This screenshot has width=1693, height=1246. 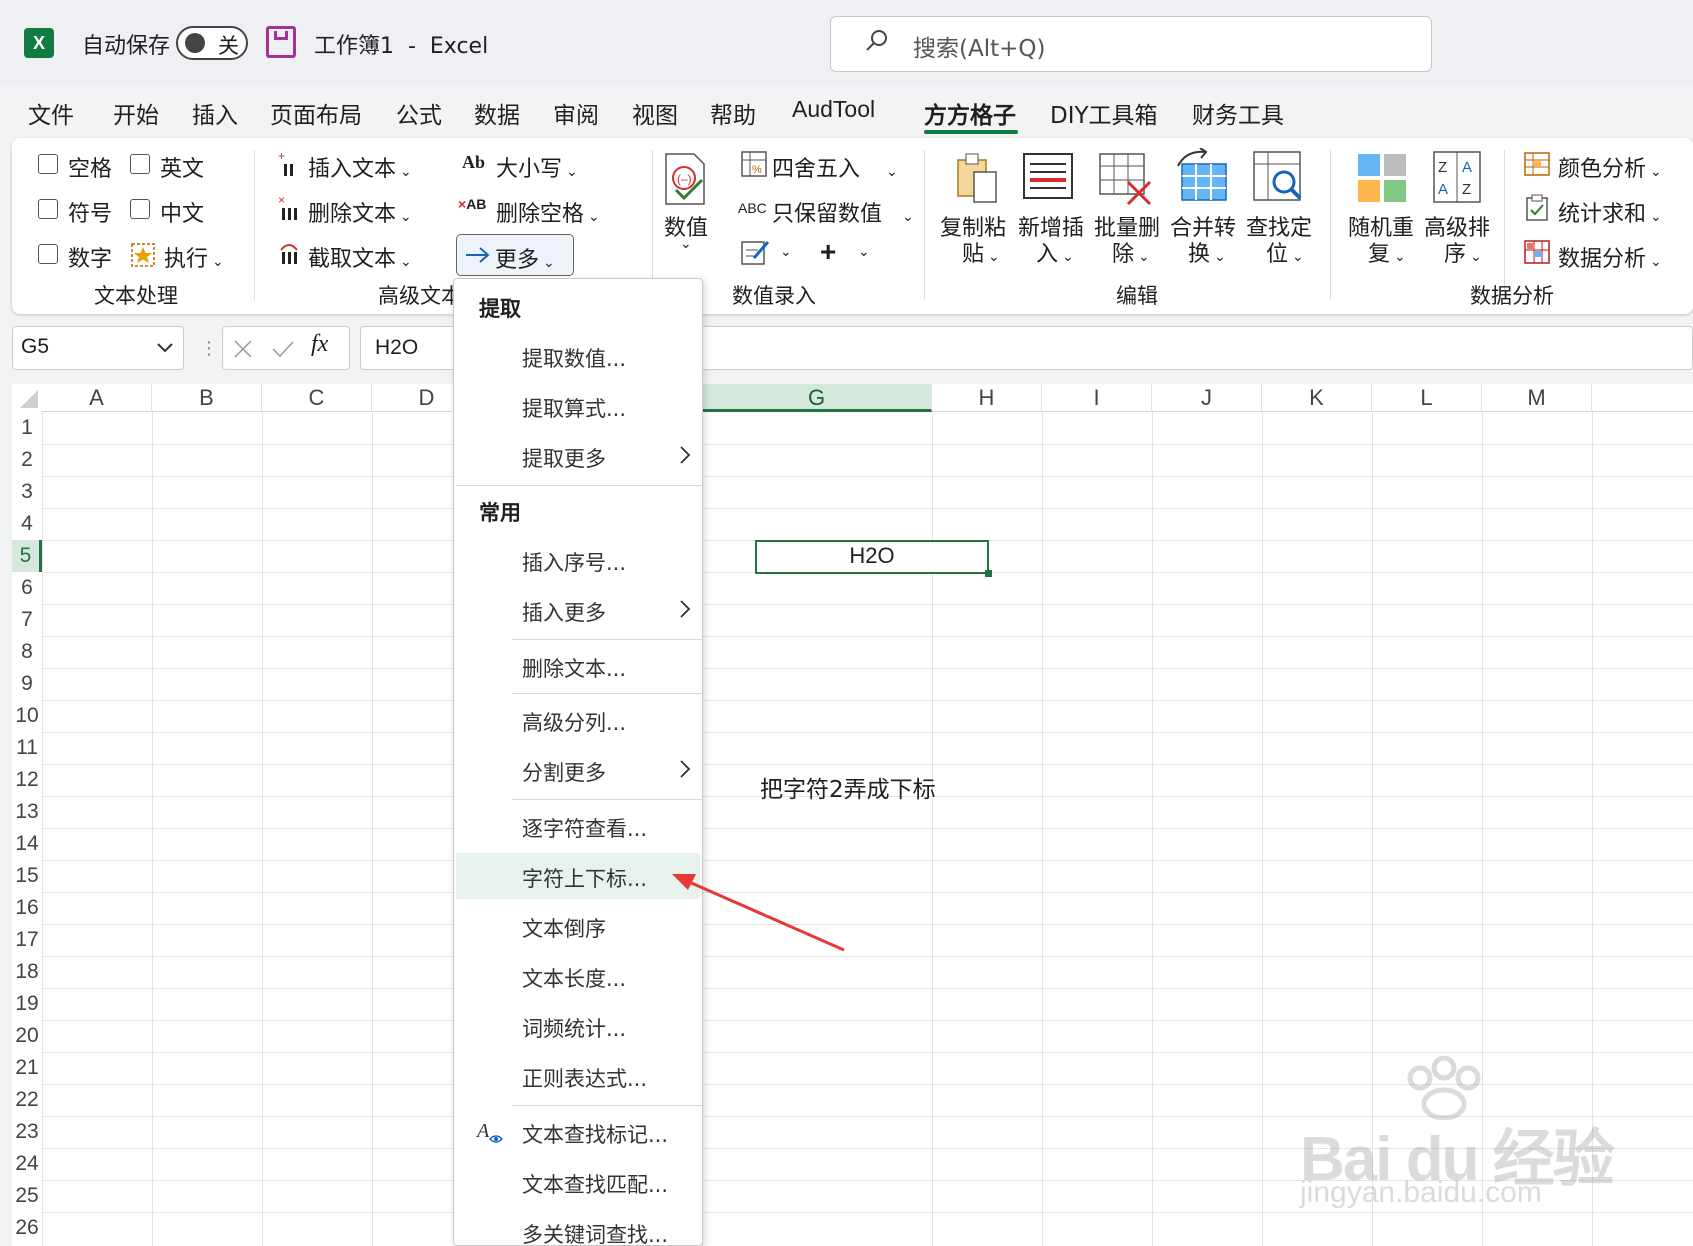 What do you see at coordinates (27, 748) in the screenshot?
I see `row-header-11: 11` at bounding box center [27, 748].